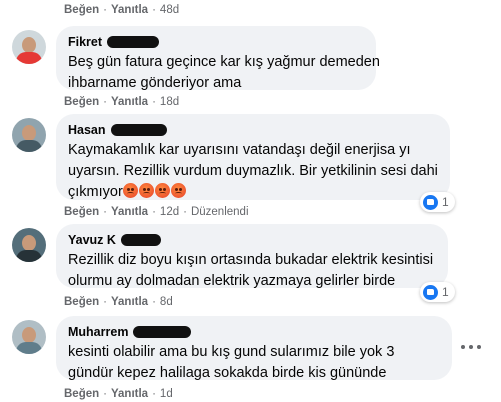 Image resolution: width=501 pixels, height=402 pixels. I want to click on commenter-name: Yavuz K, so click(92, 240).